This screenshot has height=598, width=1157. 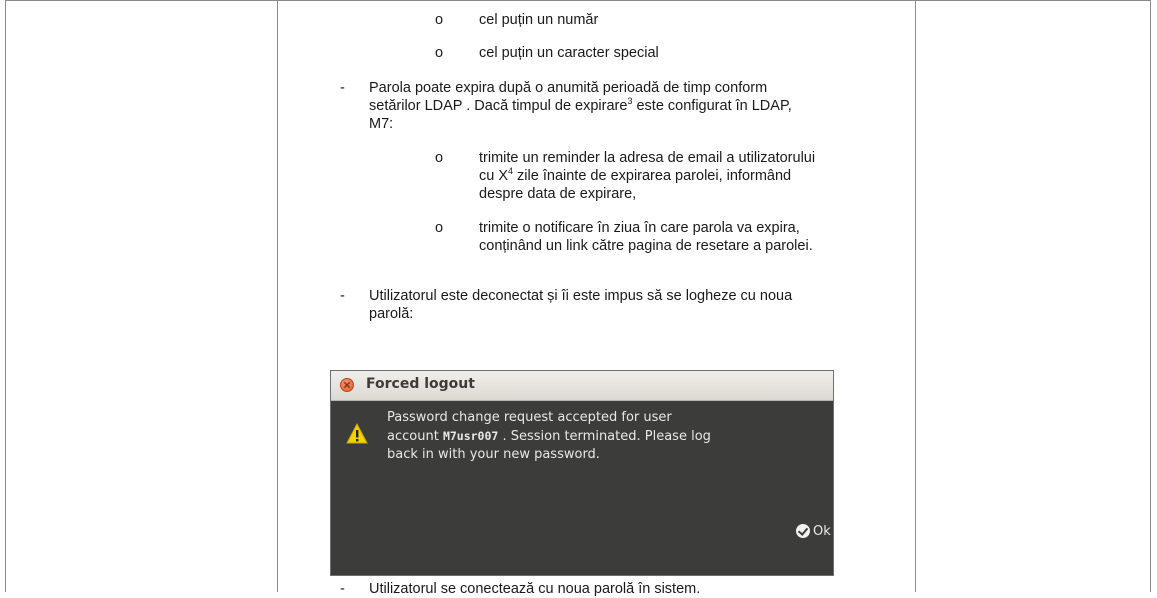 I want to click on dialog-title: Forced logout, so click(x=420, y=384).